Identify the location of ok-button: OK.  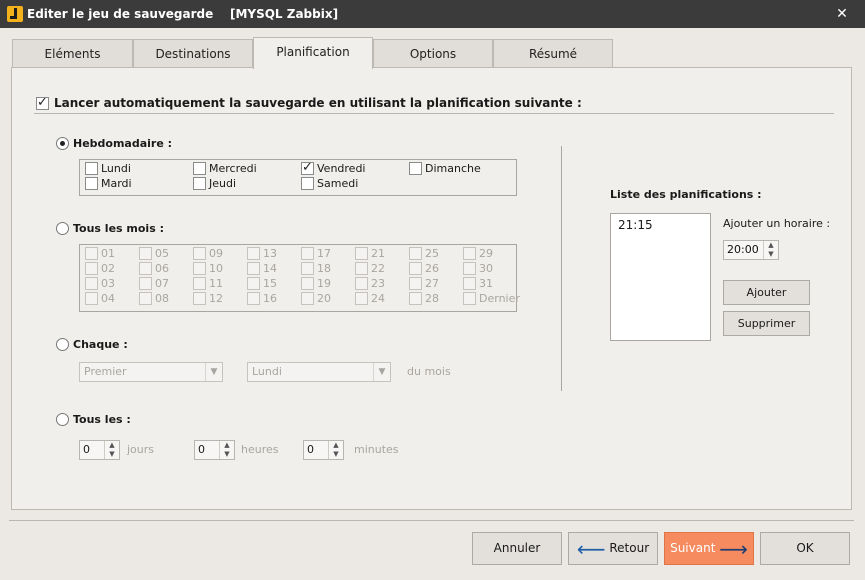
(805, 548).